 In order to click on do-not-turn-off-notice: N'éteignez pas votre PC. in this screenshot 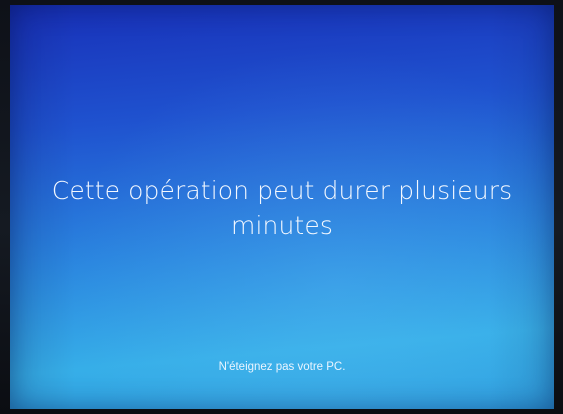, I will do `click(282, 367)`.